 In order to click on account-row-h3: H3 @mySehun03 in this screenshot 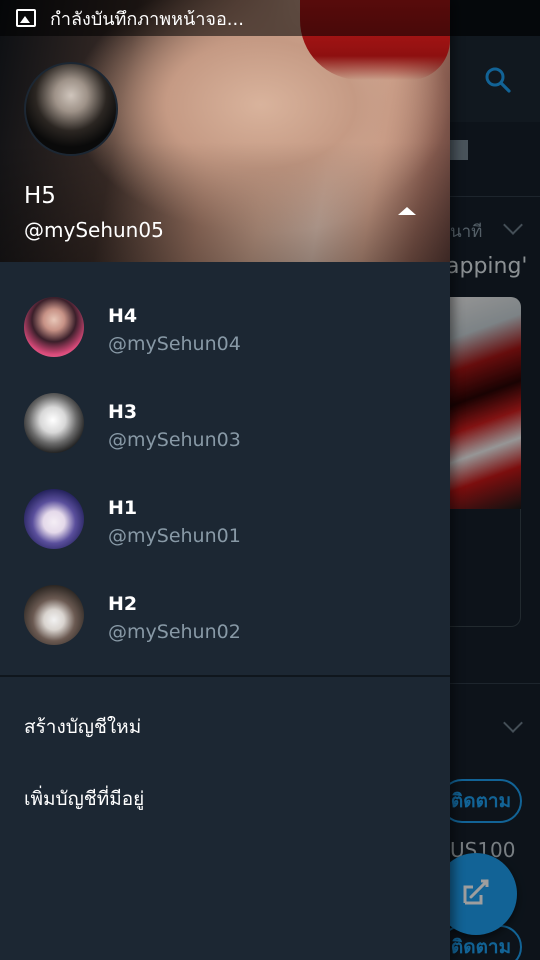, I will do `click(225, 406)`.